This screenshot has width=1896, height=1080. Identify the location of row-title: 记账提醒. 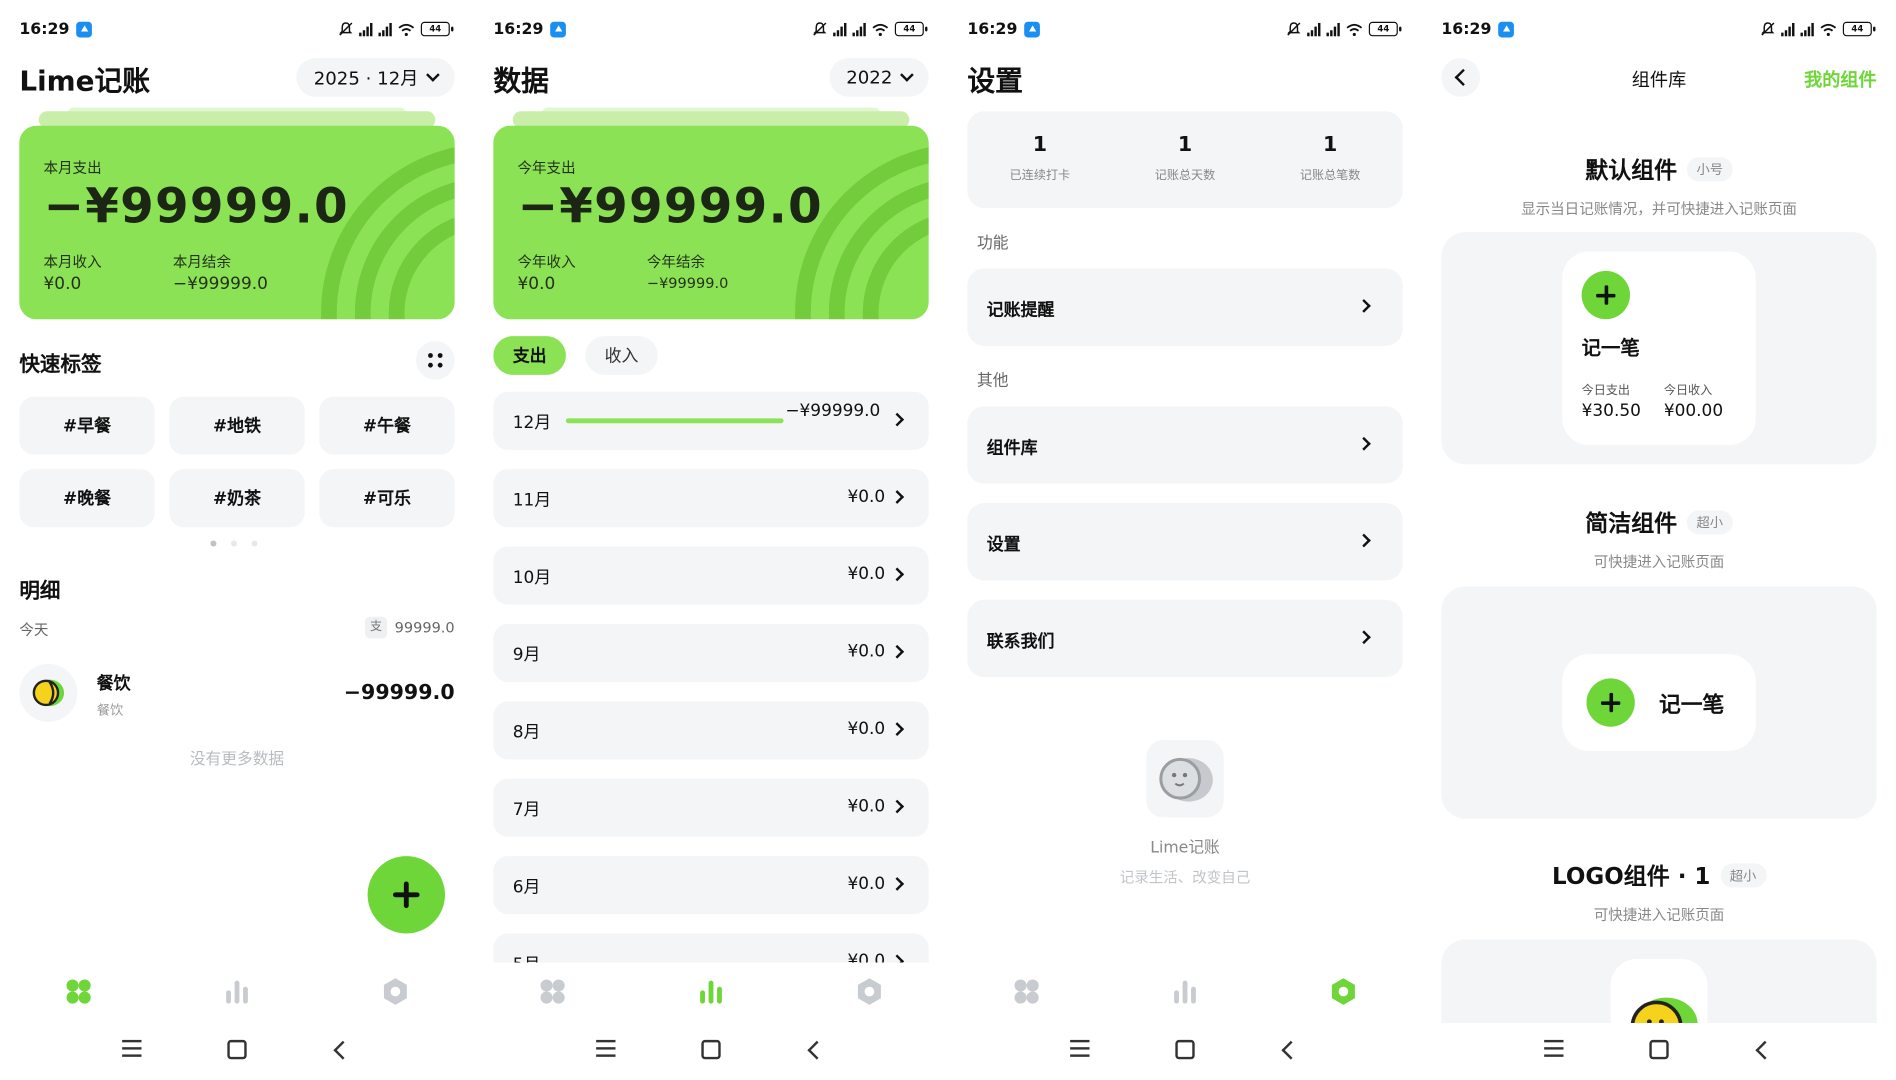
(1020, 311).